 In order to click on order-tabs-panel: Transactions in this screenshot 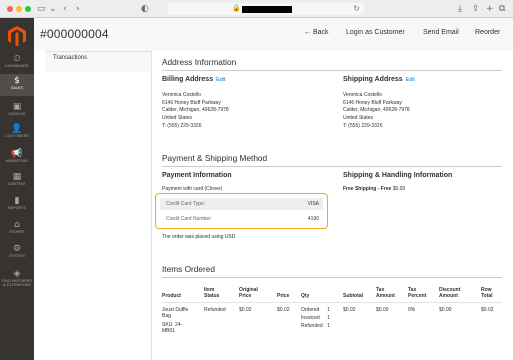, I will do `click(98, 61)`.